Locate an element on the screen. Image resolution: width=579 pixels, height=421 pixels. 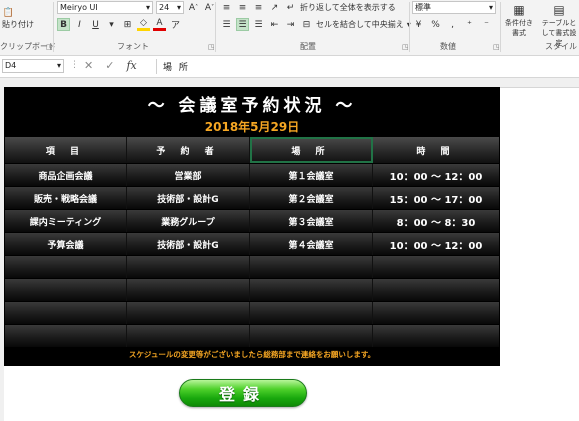
wrap-text-button: 折り返して全体を表示する is located at coordinates (348, 7).